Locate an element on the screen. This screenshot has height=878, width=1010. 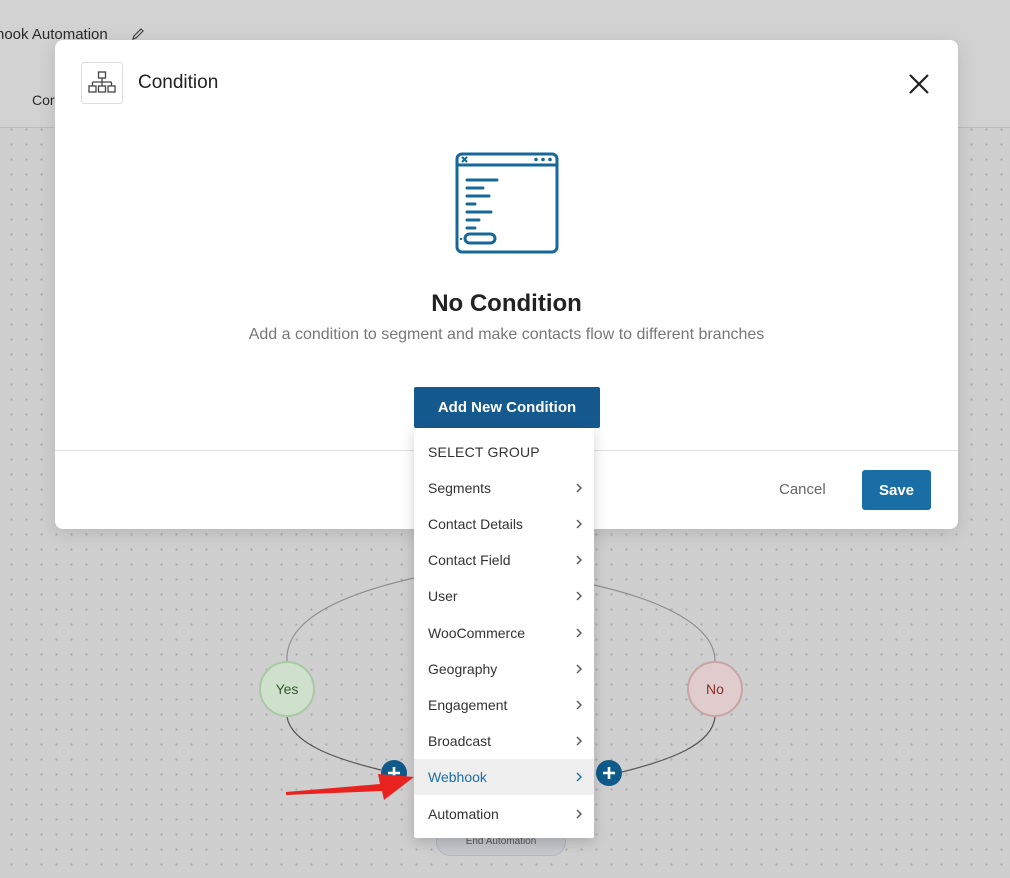
dropdown-item-user: User is located at coordinates (504, 596).